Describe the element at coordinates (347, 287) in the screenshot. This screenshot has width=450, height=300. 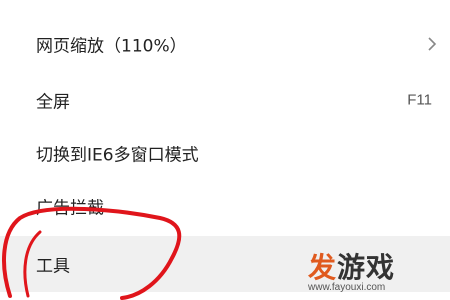
I see `watermark-url: www.fayouxi.com` at that location.